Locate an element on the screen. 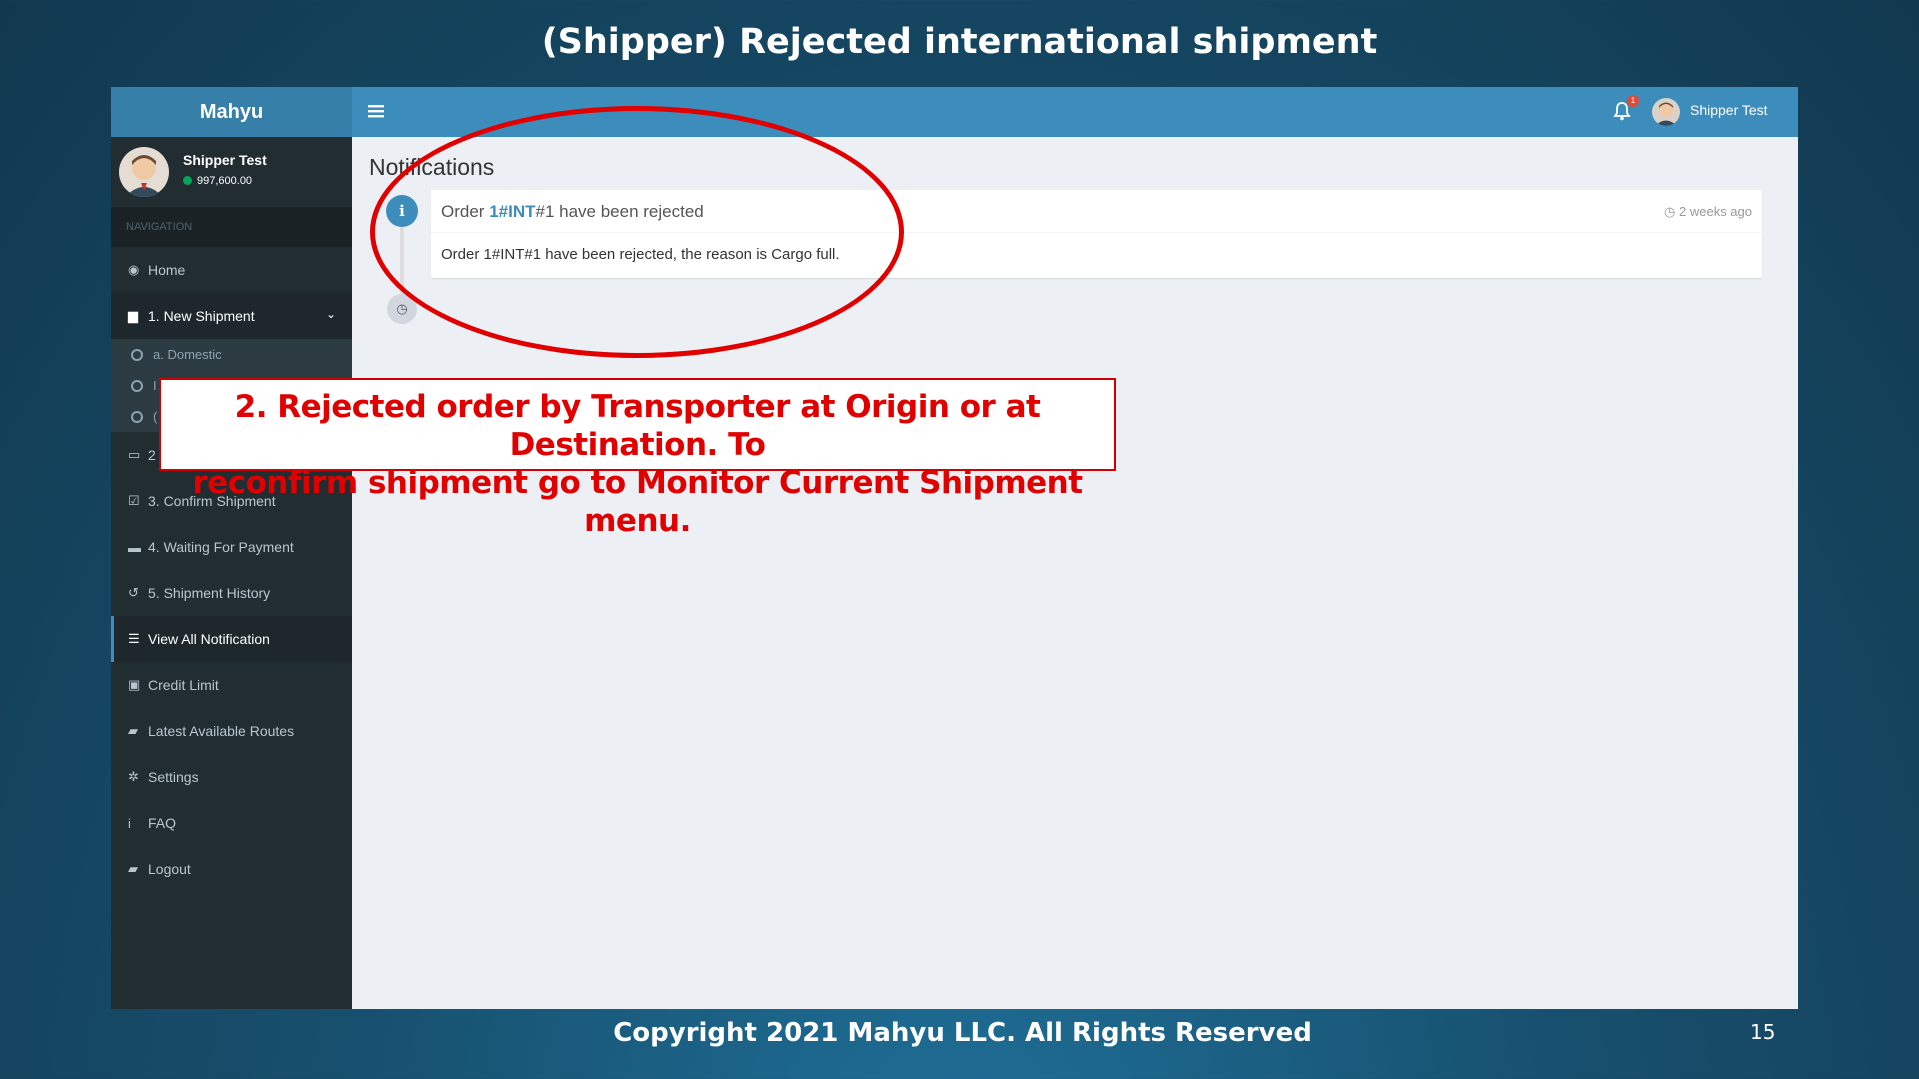 The width and height of the screenshot is (1919, 1079). app-logo: Mahyu is located at coordinates (231, 112).